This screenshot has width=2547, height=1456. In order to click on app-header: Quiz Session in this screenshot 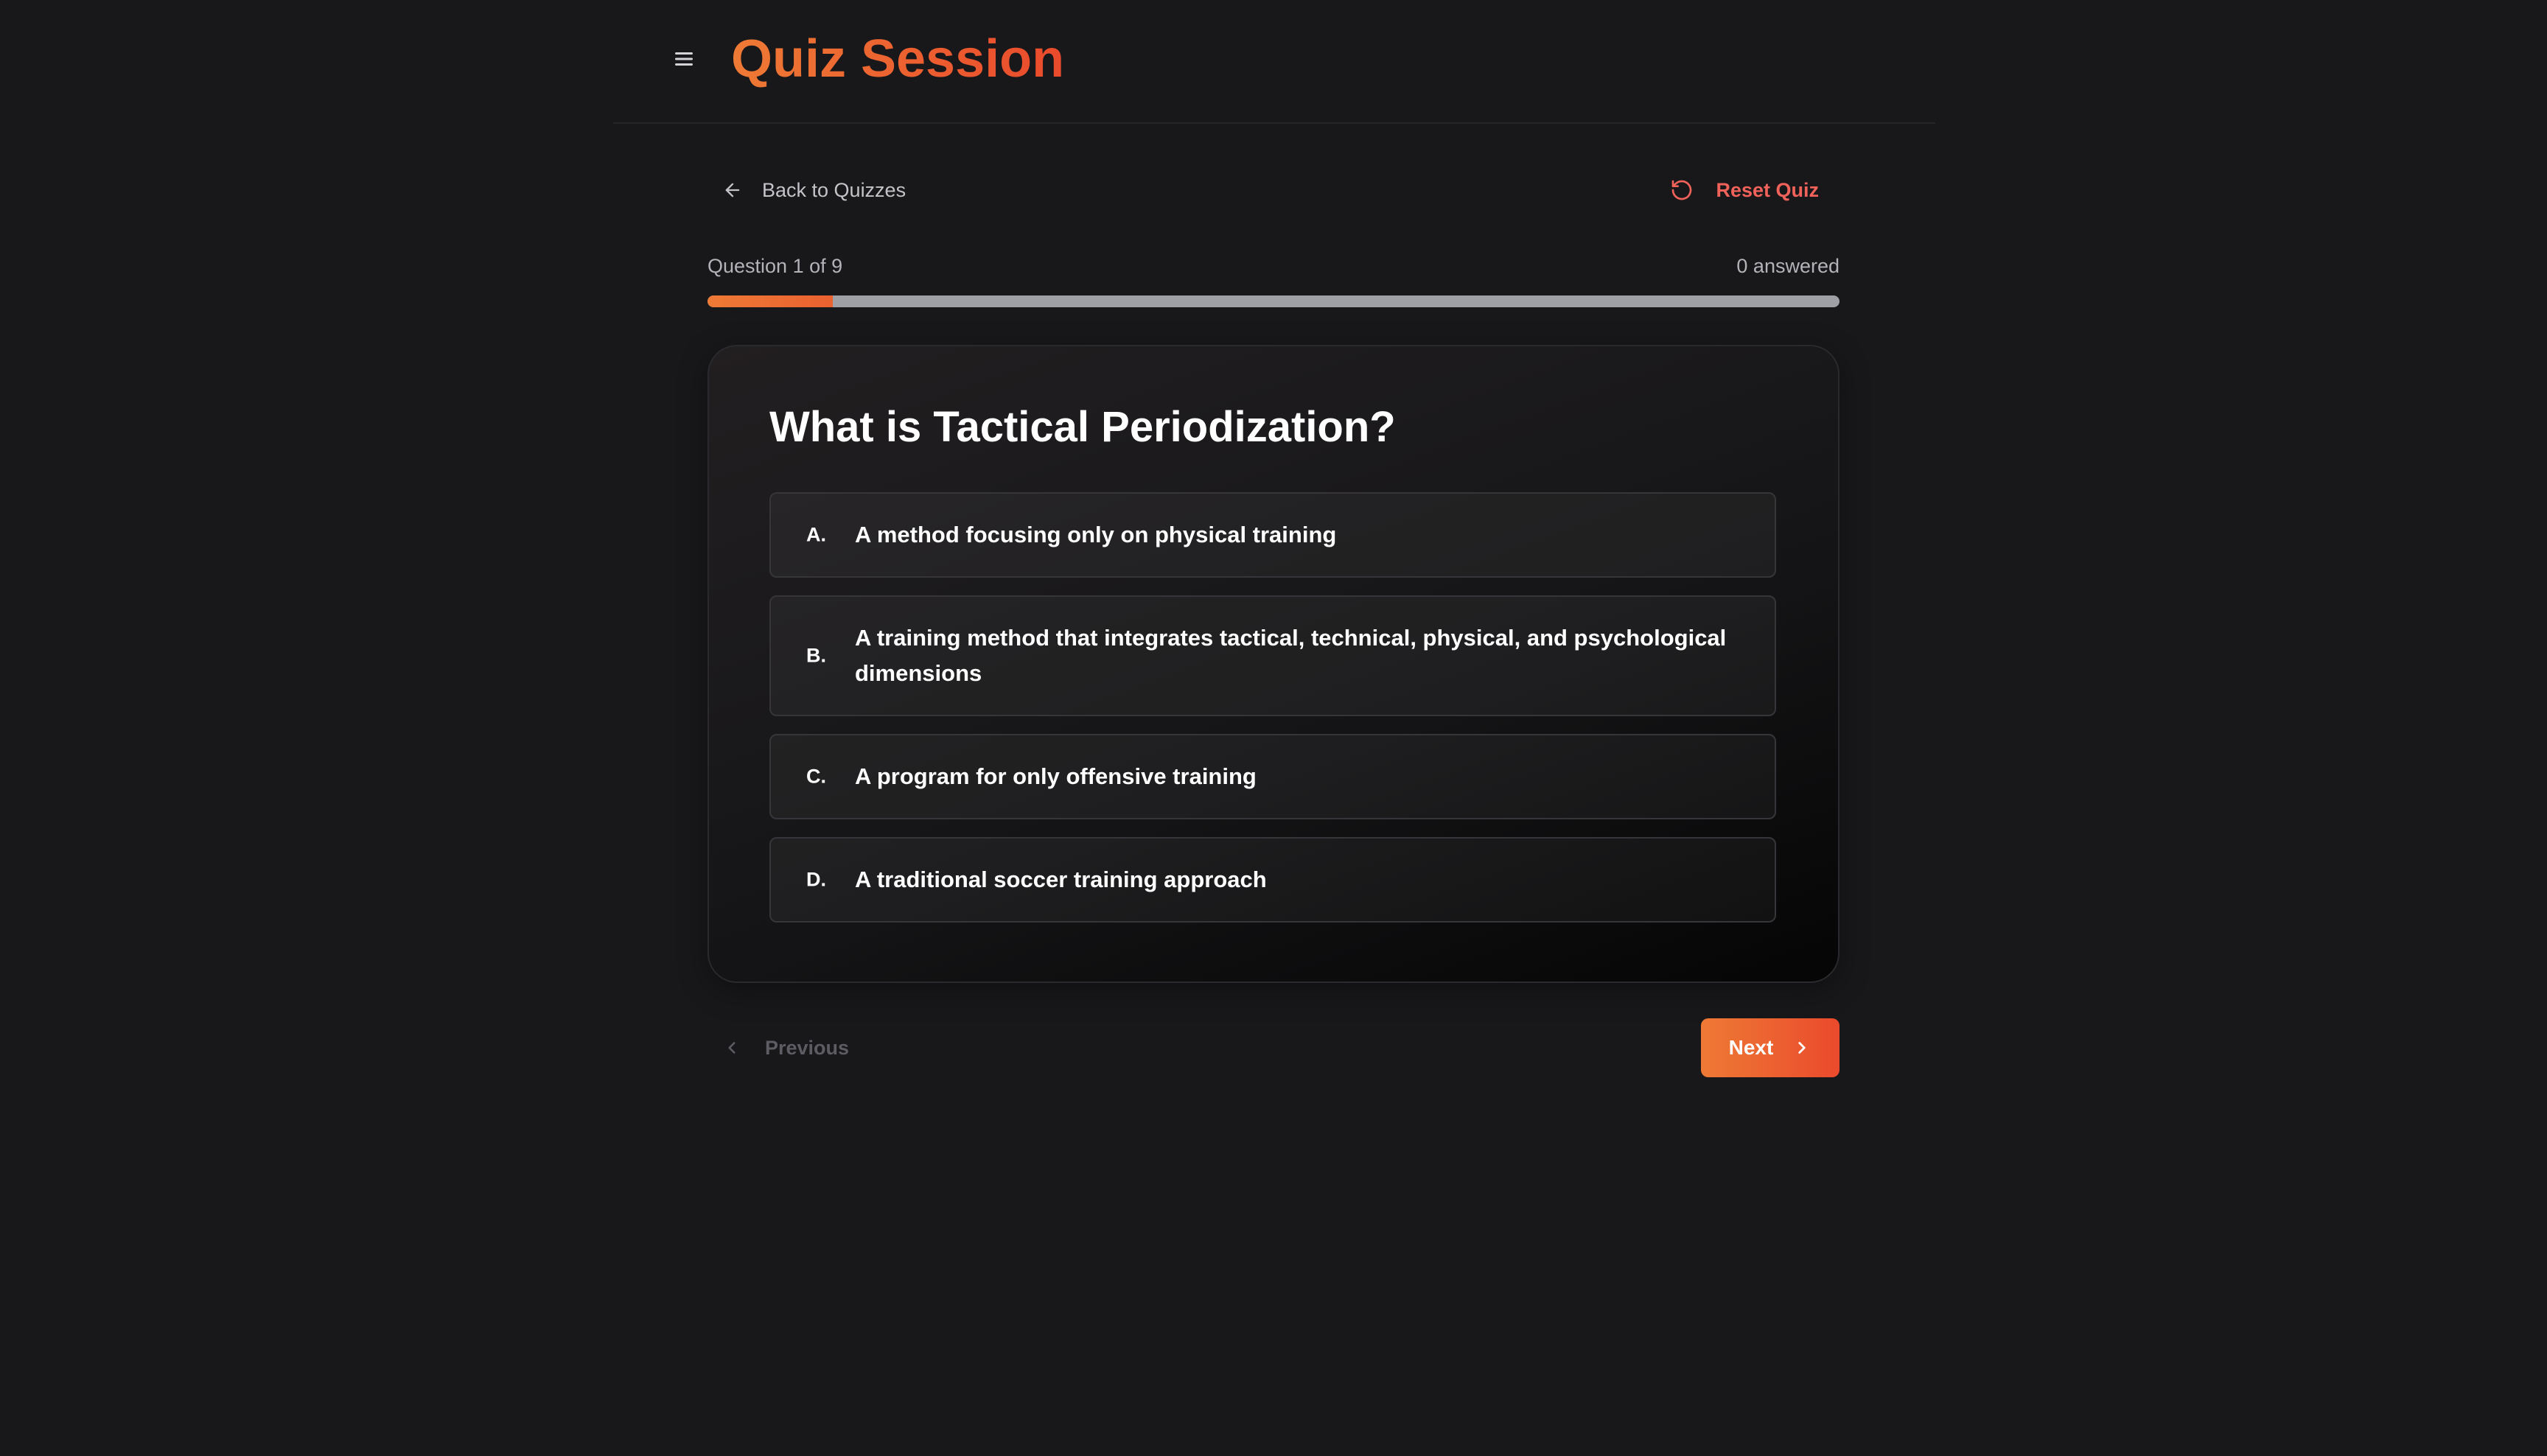, I will do `click(1274, 62)`.